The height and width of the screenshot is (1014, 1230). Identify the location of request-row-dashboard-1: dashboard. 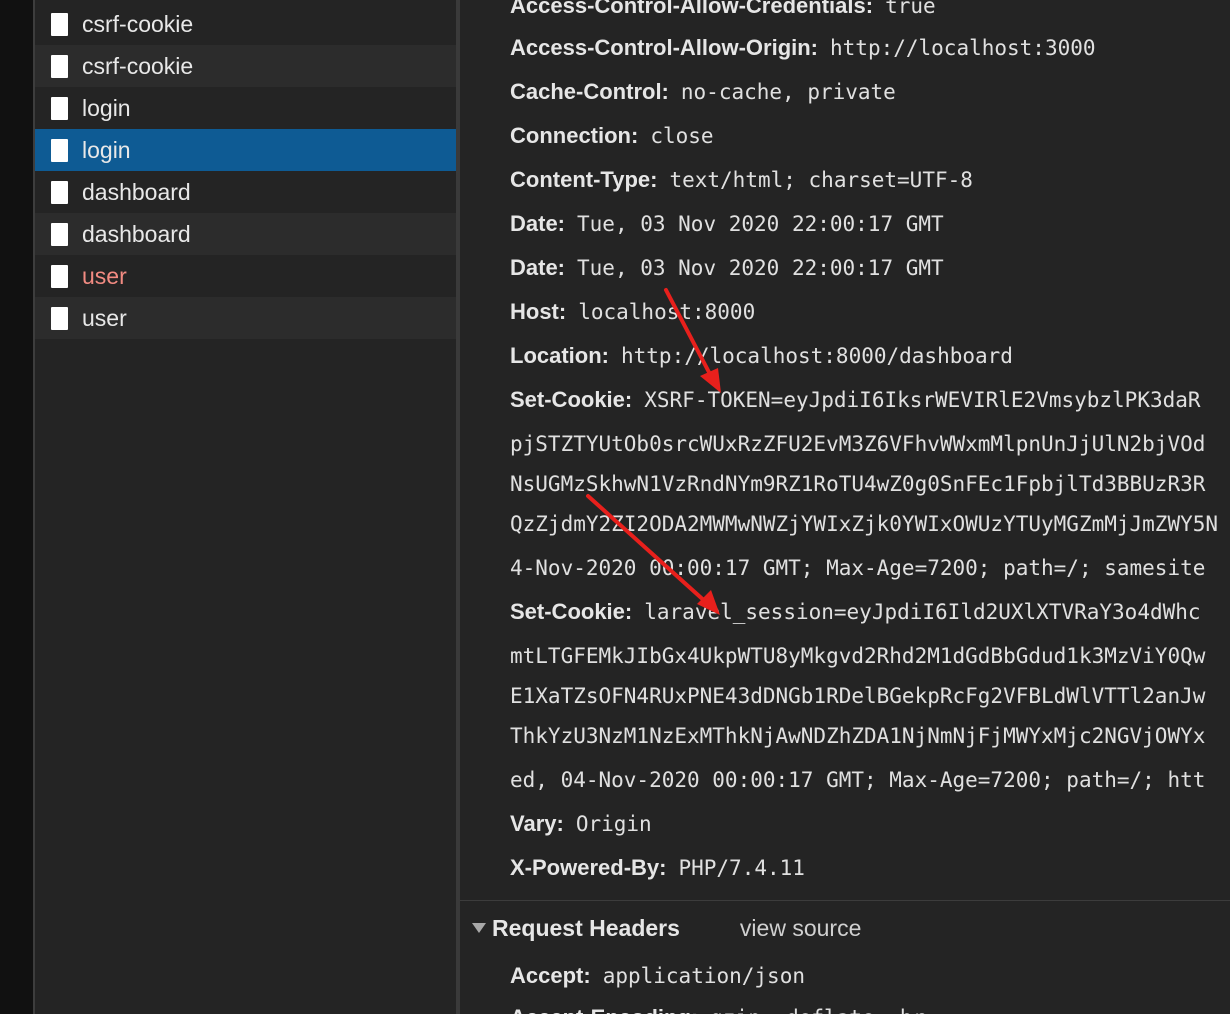
(245, 192).